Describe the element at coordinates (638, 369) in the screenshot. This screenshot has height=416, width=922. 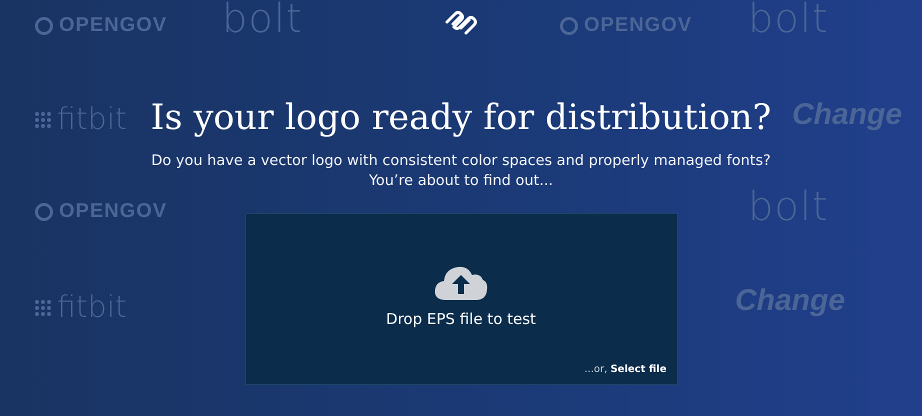
I see `select-file-link: Select file` at that location.